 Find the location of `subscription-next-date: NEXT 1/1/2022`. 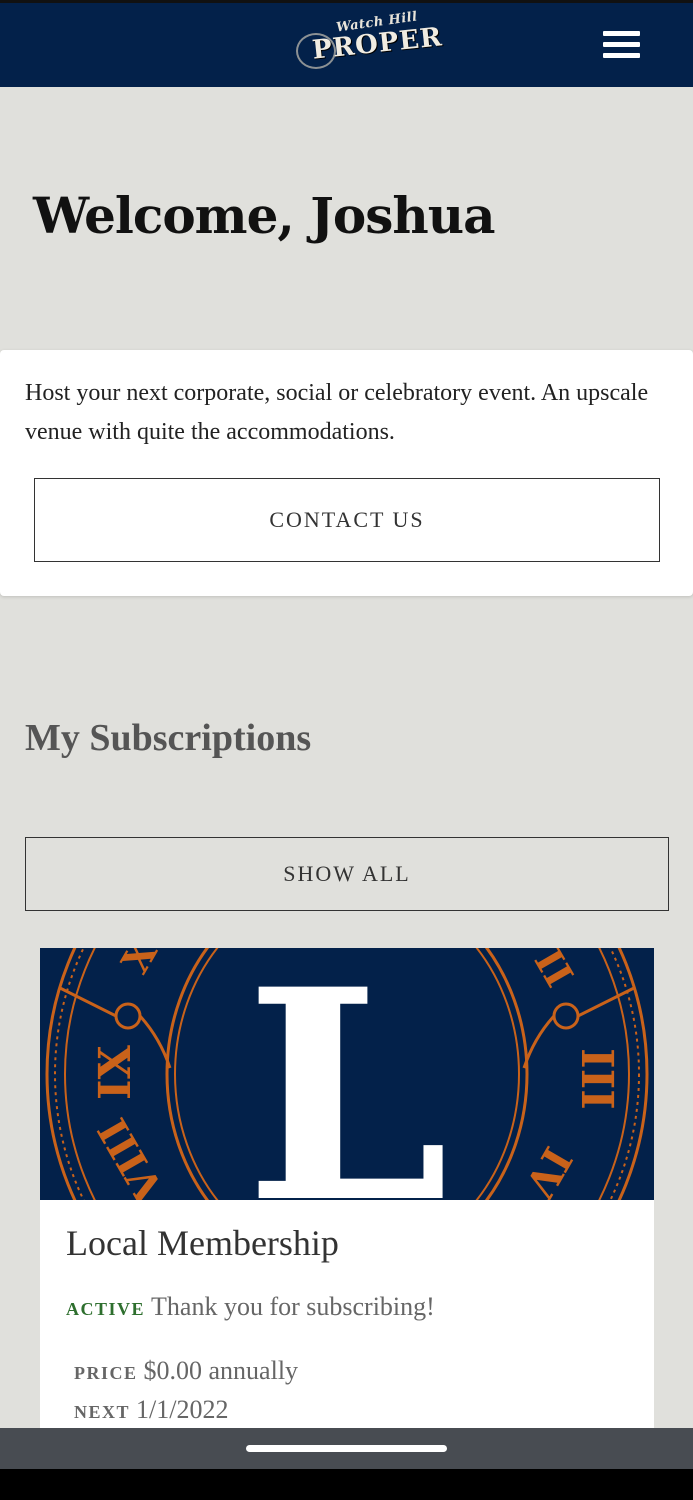

subscription-next-date: NEXT 1/1/2022 is located at coordinates (151, 1410).